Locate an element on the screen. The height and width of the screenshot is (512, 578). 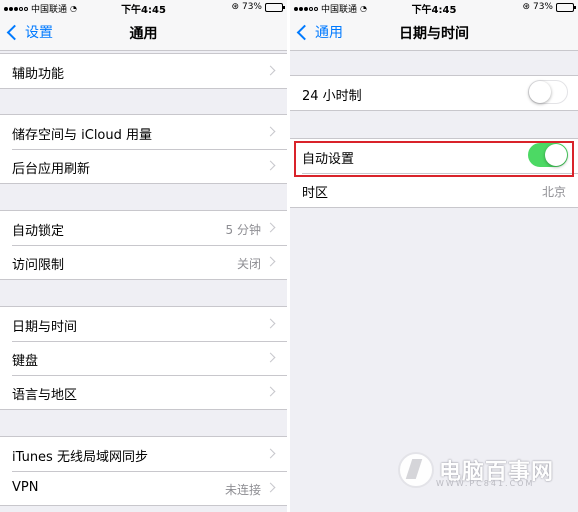
row-label: VPN is located at coordinates (25, 487).